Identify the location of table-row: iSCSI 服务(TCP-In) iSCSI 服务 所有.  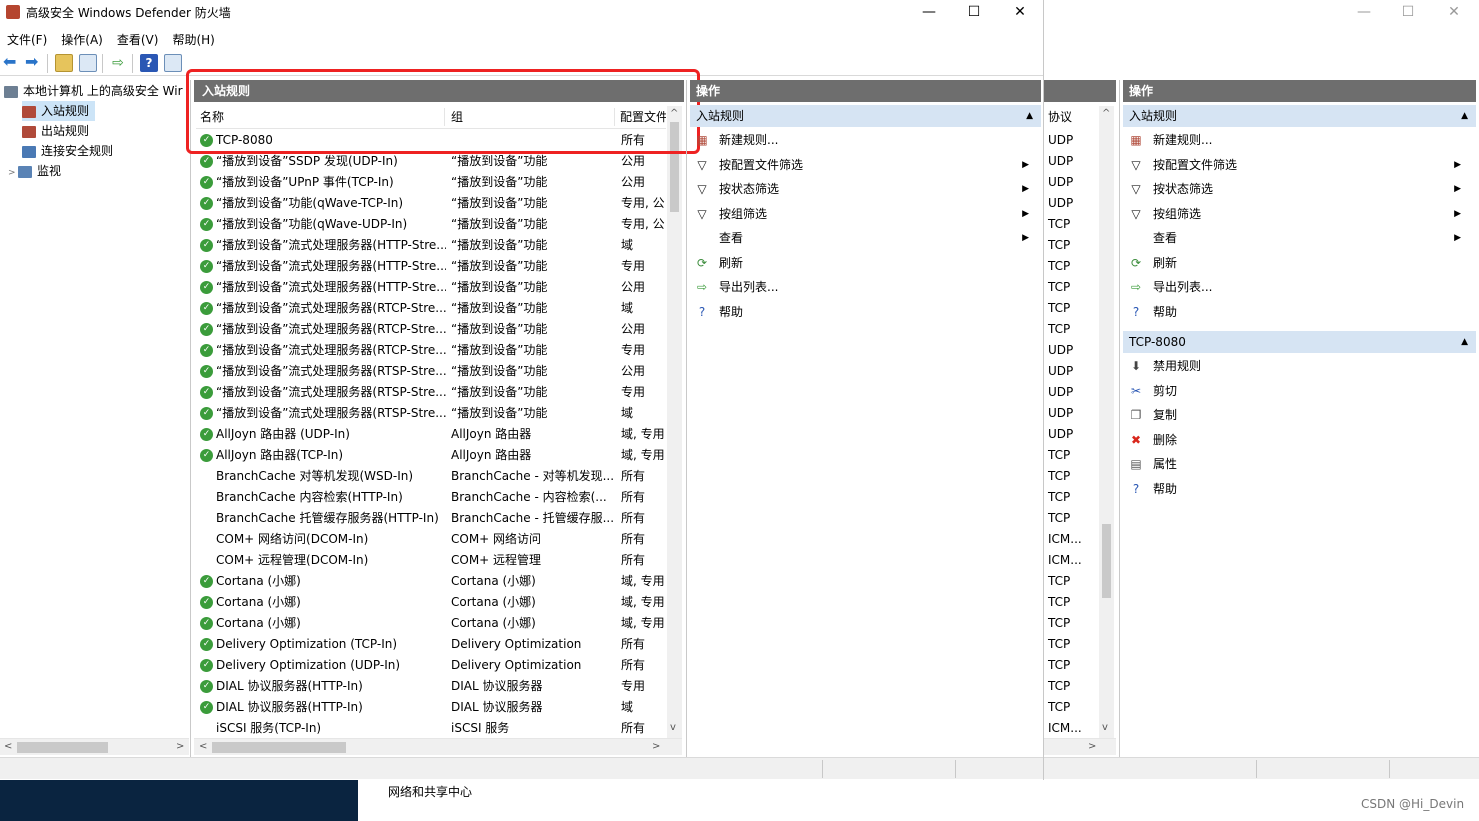
(431, 728).